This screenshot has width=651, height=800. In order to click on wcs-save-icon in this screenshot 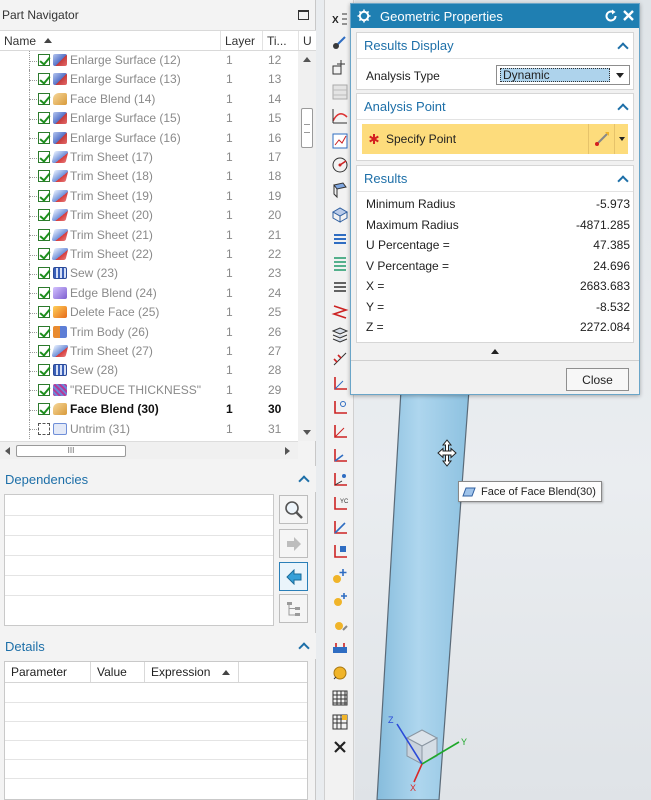, I will do `click(340, 551)`.